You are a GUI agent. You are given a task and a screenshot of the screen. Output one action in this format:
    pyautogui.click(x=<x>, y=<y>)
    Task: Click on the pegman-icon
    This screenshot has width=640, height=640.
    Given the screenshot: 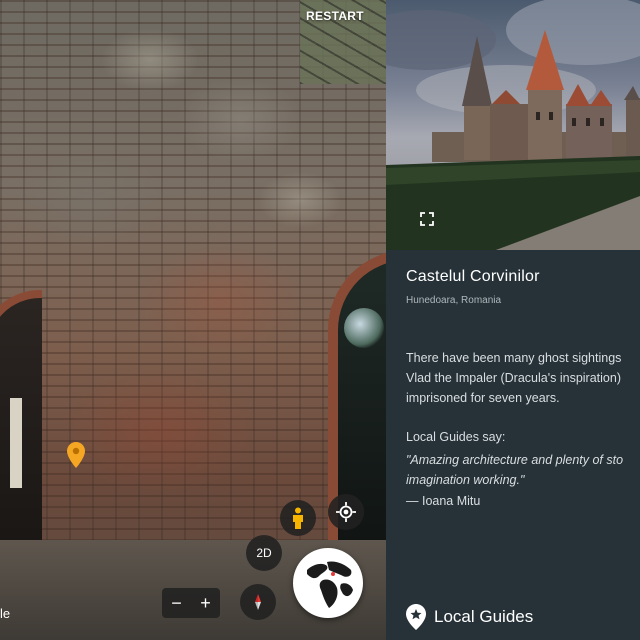 What is the action you would take?
    pyautogui.click(x=298, y=518)
    